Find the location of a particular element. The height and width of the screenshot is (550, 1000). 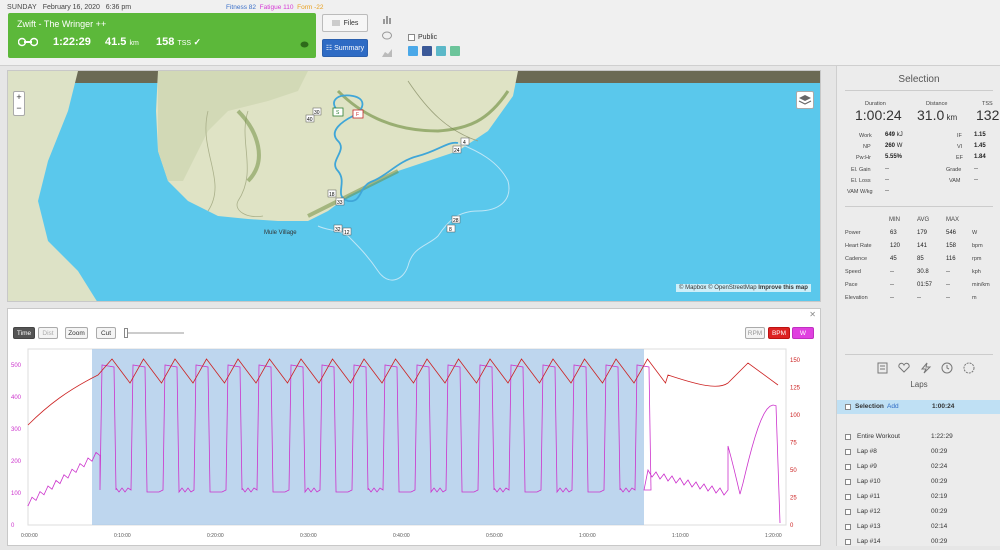

lap-bolt-icon is located at coordinates (926, 368).